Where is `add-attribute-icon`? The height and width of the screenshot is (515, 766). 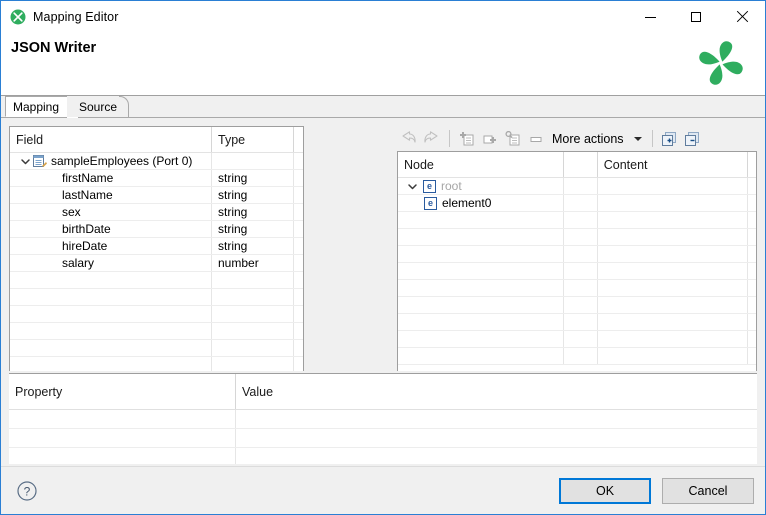 add-attribute-icon is located at coordinates (512, 137).